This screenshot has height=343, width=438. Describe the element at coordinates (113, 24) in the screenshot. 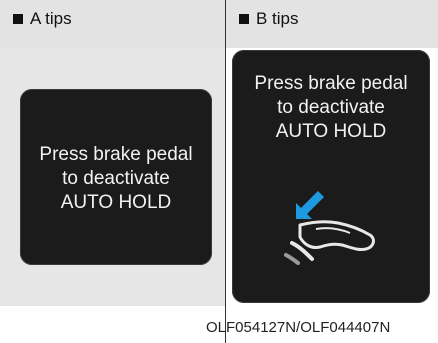

I see `panel-a-header: A tips` at that location.